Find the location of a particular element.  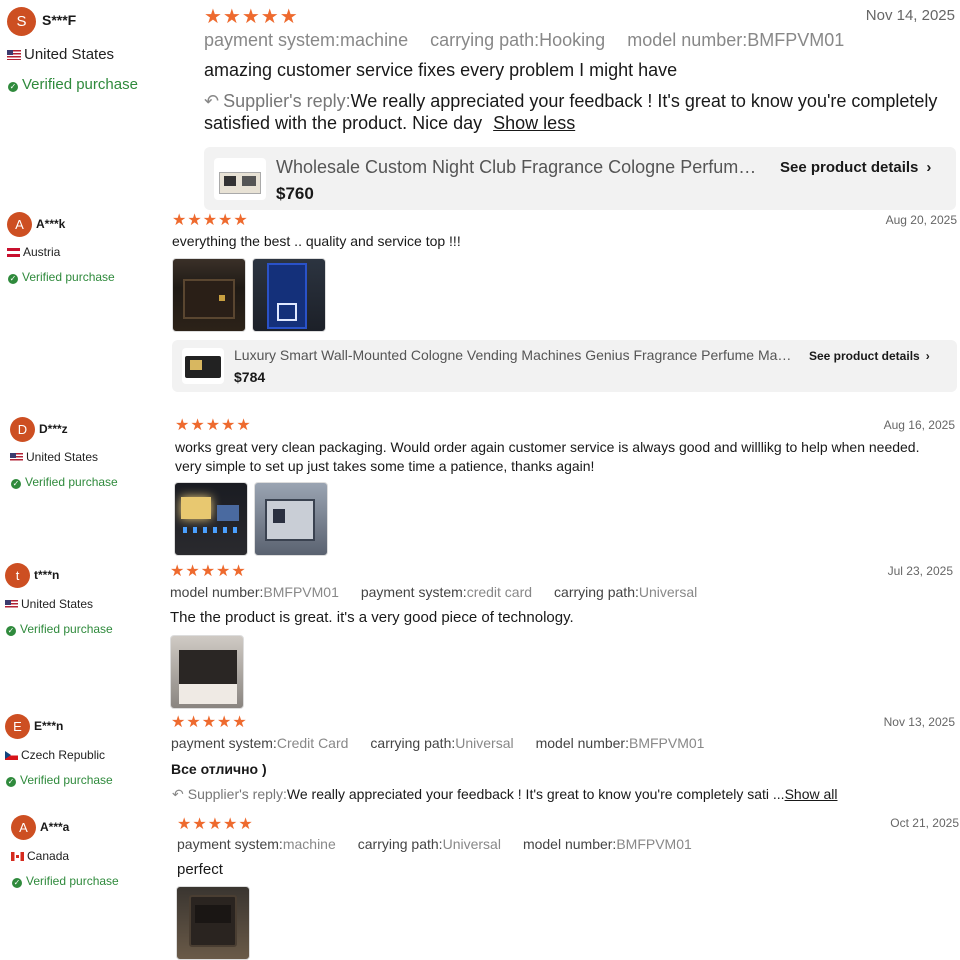

reviewer-name: t***n is located at coordinates (47, 575).